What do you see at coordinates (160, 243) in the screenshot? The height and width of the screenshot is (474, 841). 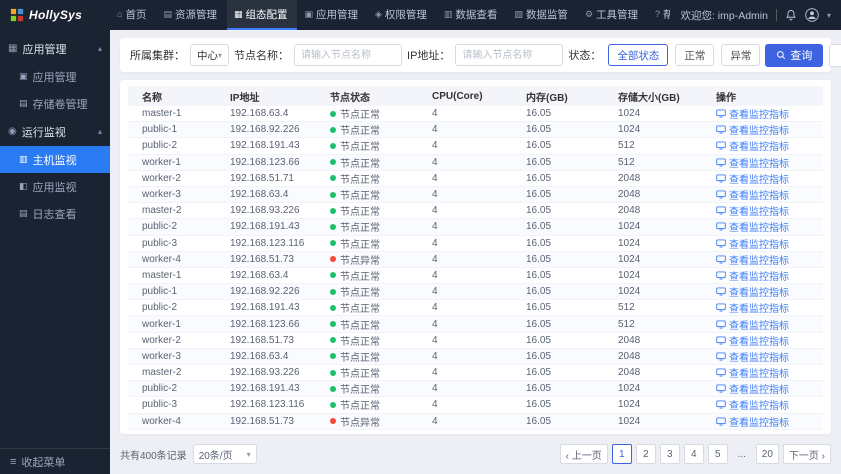 I see `cell-name: public-3` at bounding box center [160, 243].